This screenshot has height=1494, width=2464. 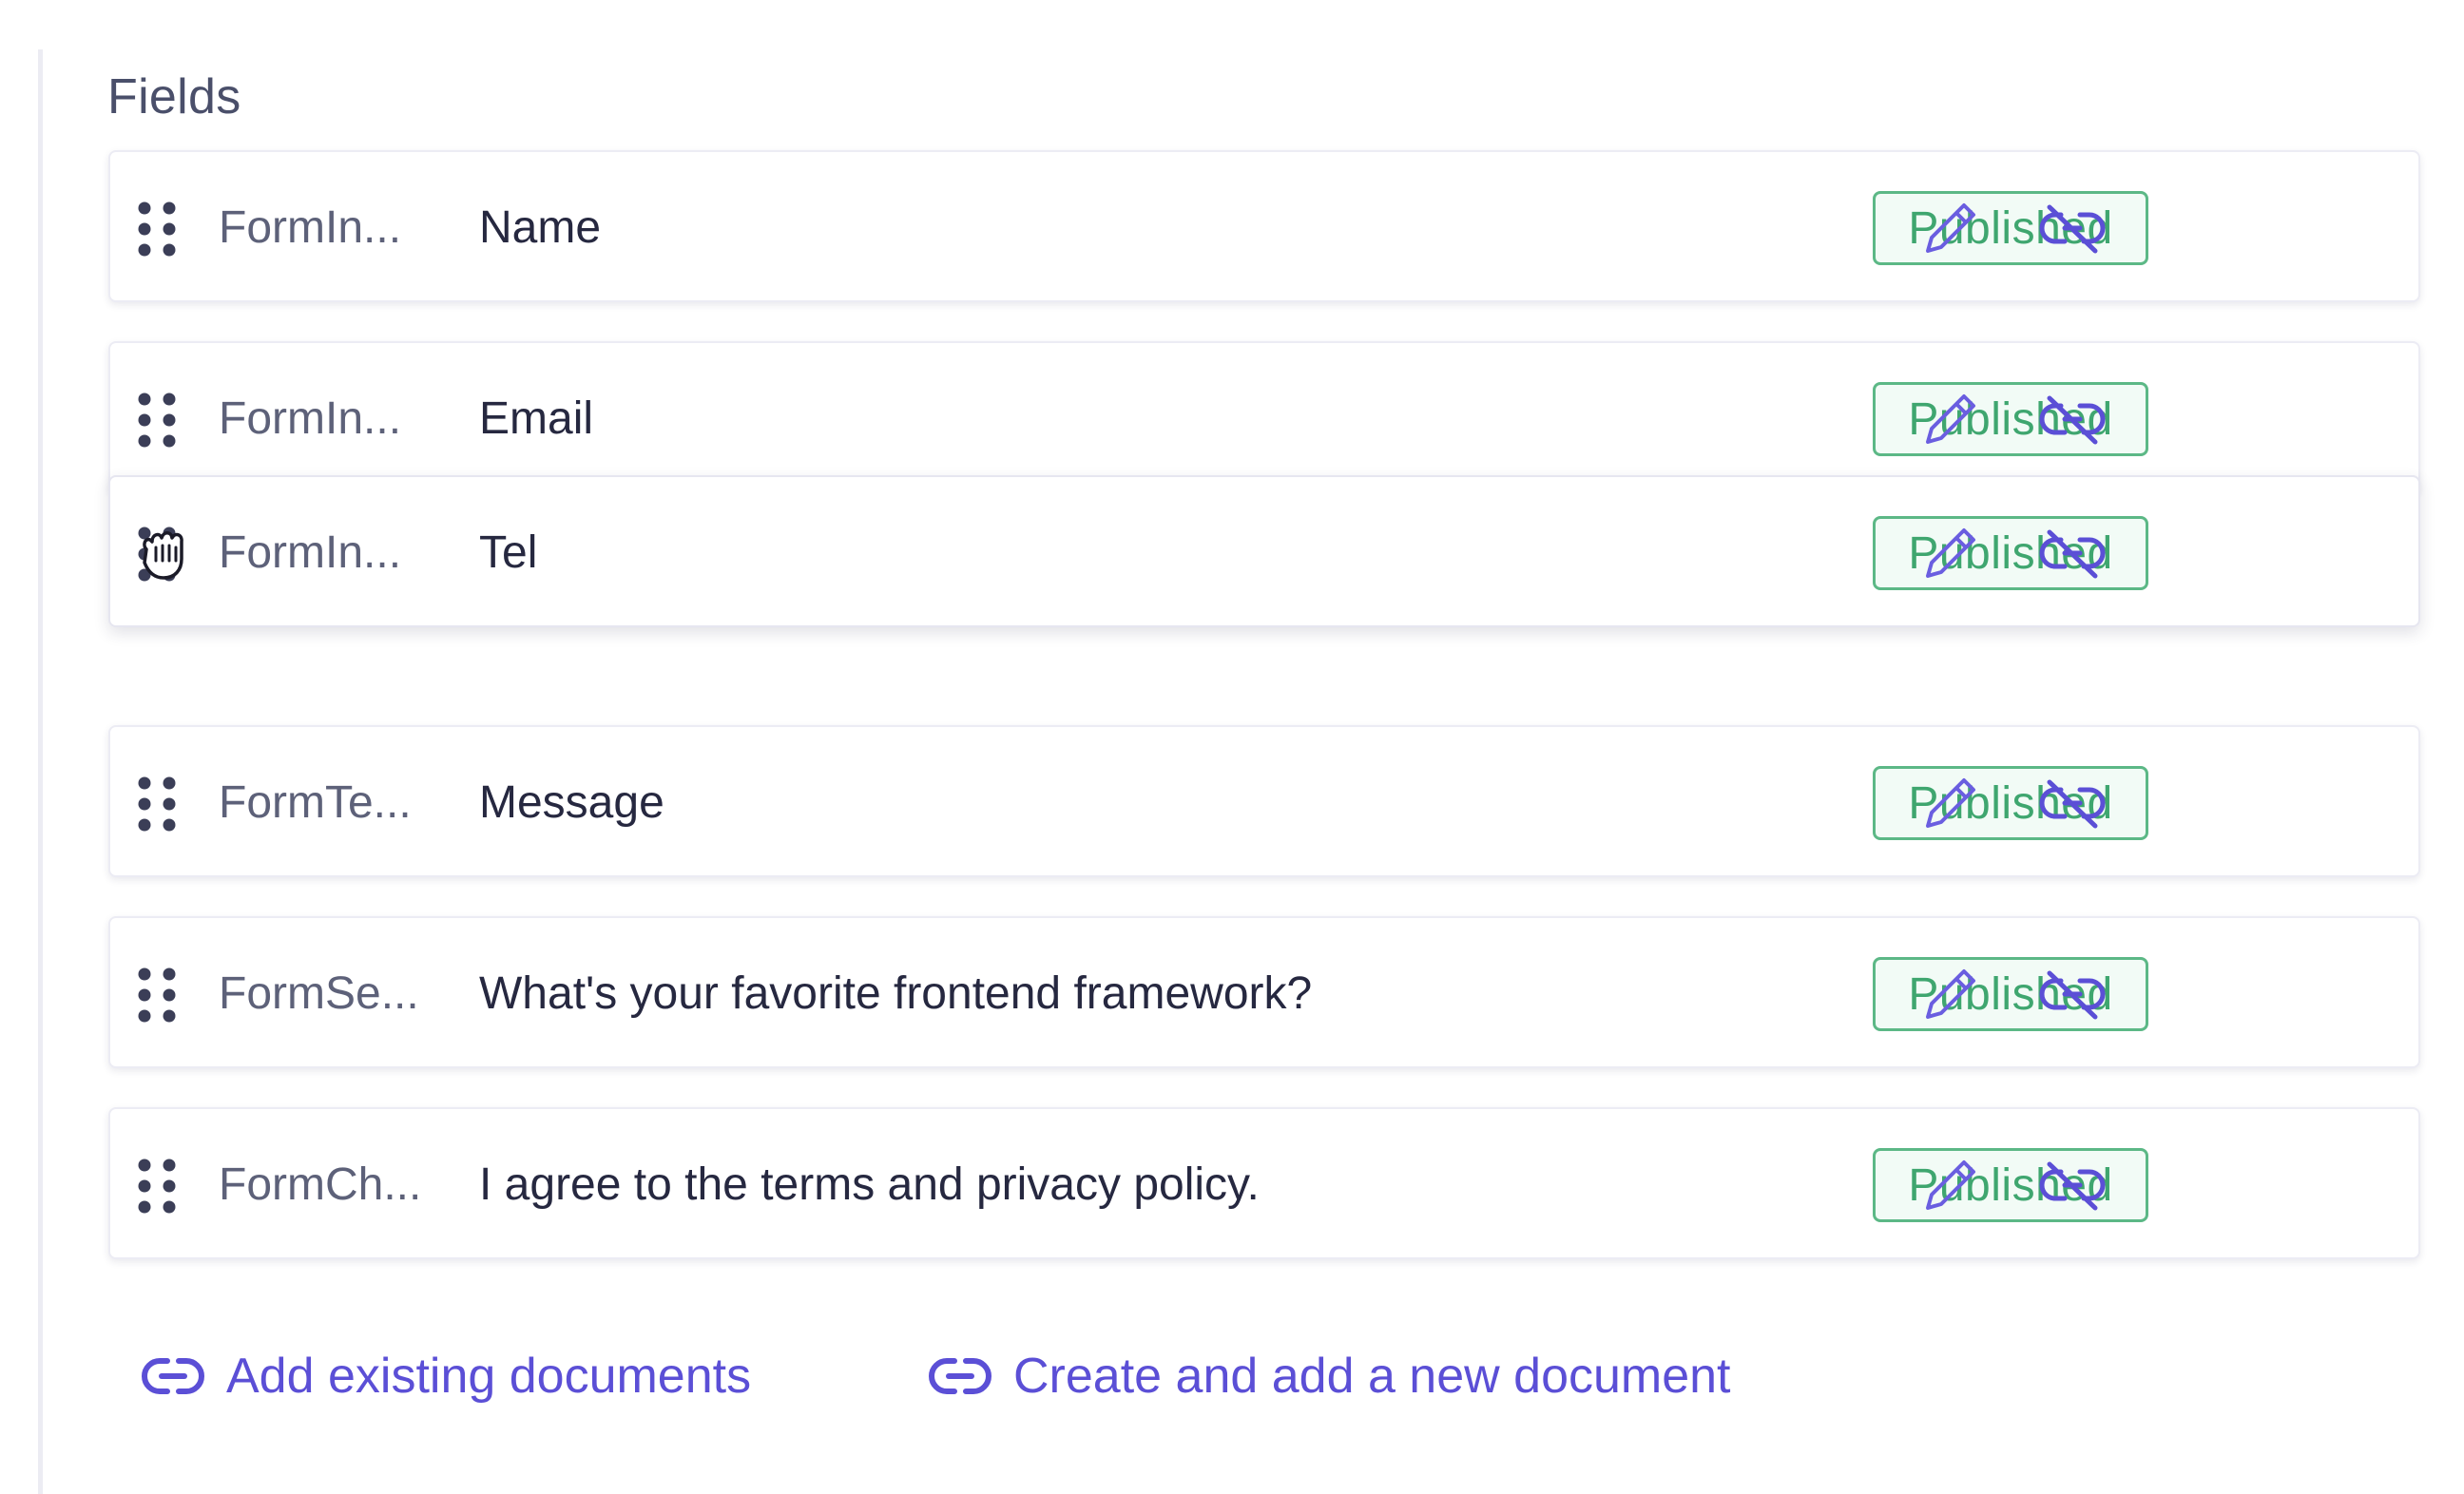 I want to click on field-label: I agree to the terms and privacy policy., so click(x=869, y=1184).